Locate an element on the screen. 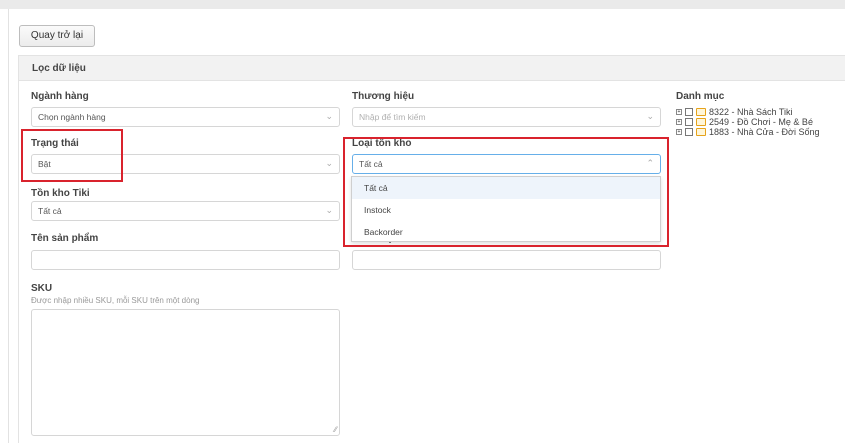 Image resolution: width=845 pixels, height=443 pixels. thuong-hieu-input: Nhập để tìm kiếm ⌄ is located at coordinates (506, 117).